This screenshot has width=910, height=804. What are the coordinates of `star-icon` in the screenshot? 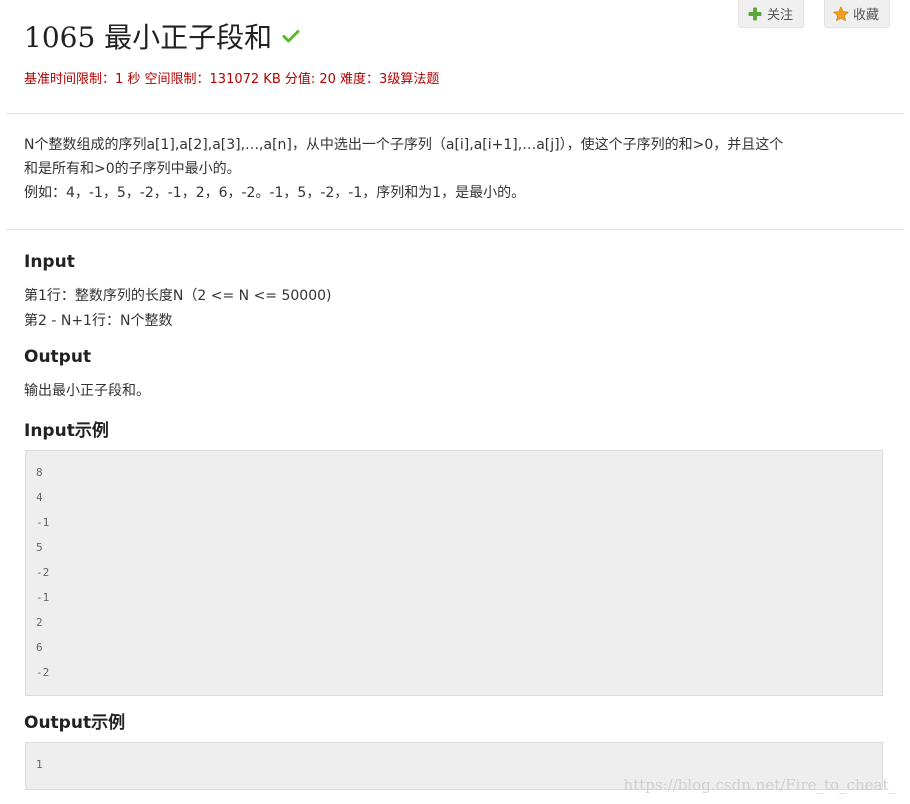 It's located at (841, 13).